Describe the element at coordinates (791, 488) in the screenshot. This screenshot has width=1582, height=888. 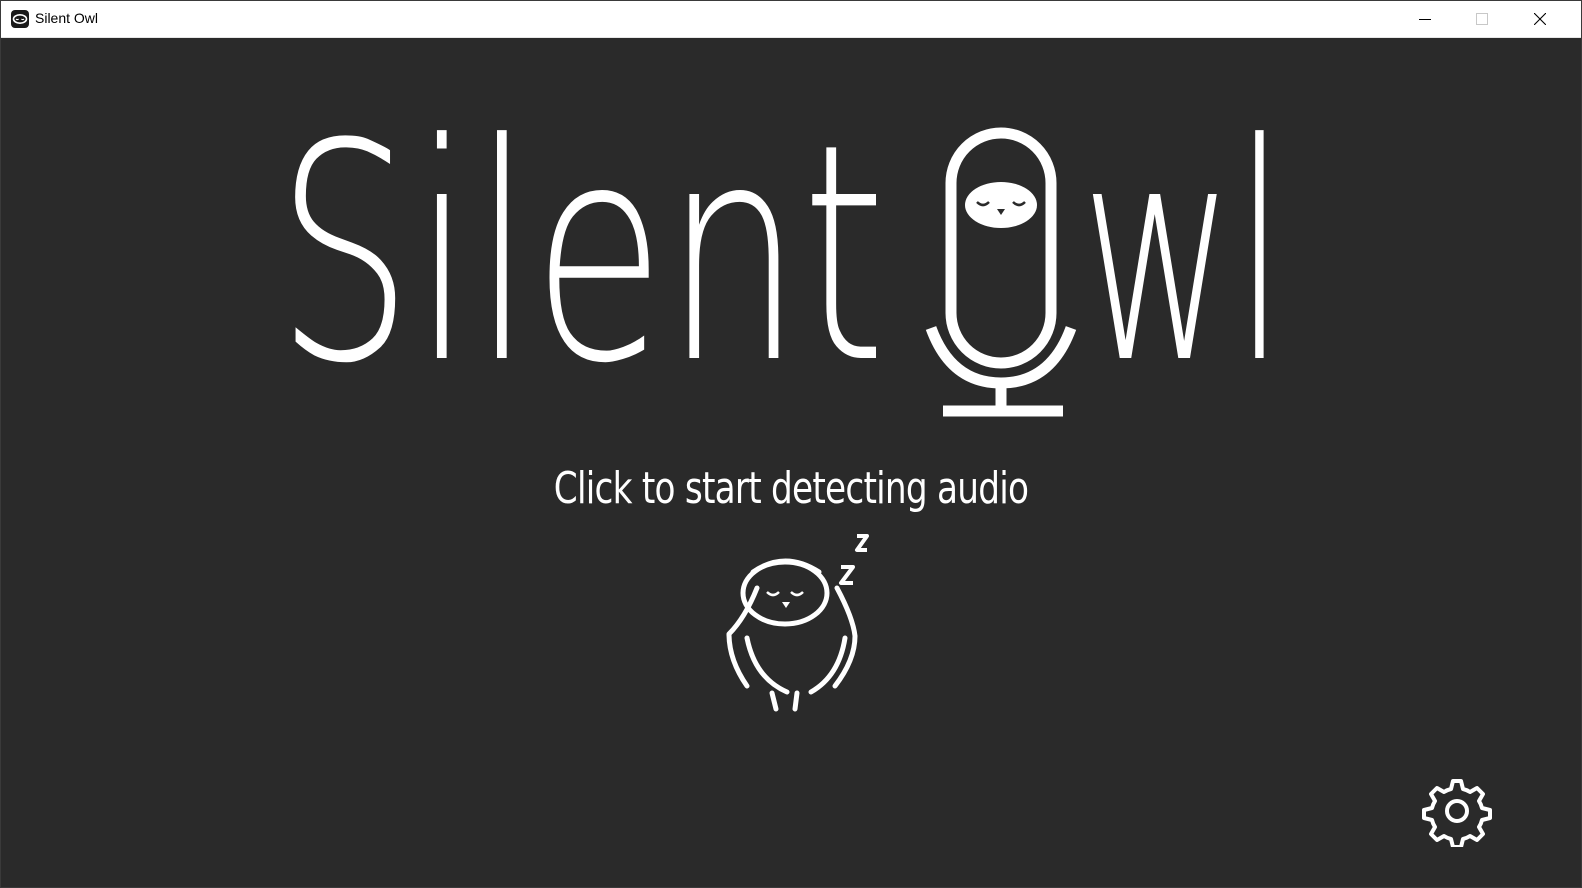
I see `start-detecting-prompt: Click to start detecting audio` at that location.